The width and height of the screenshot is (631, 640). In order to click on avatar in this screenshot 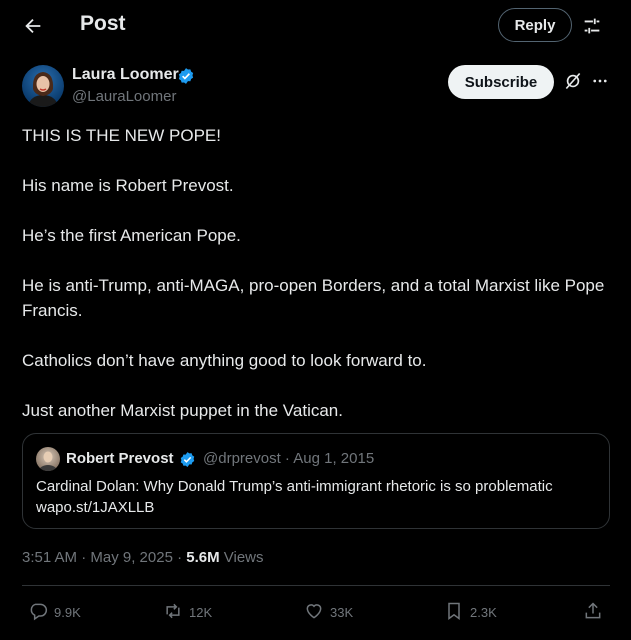, I will do `click(43, 86)`.